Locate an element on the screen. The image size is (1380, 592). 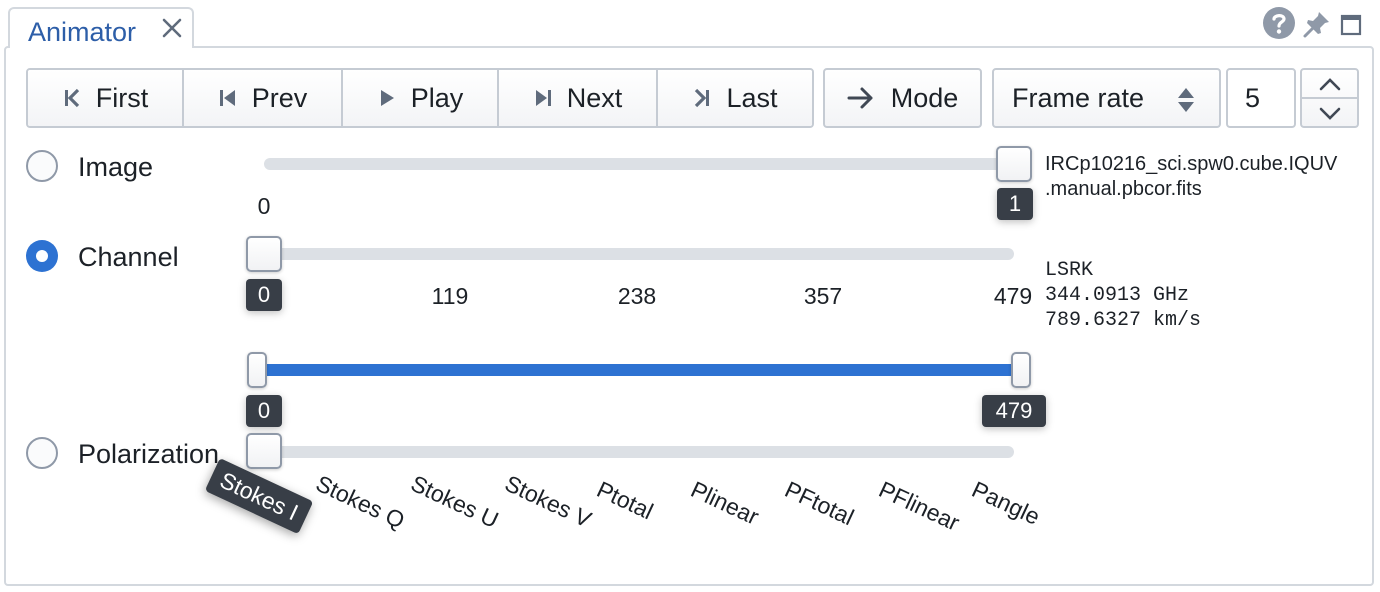
polarization-label: Polarization is located at coordinates (149, 454).